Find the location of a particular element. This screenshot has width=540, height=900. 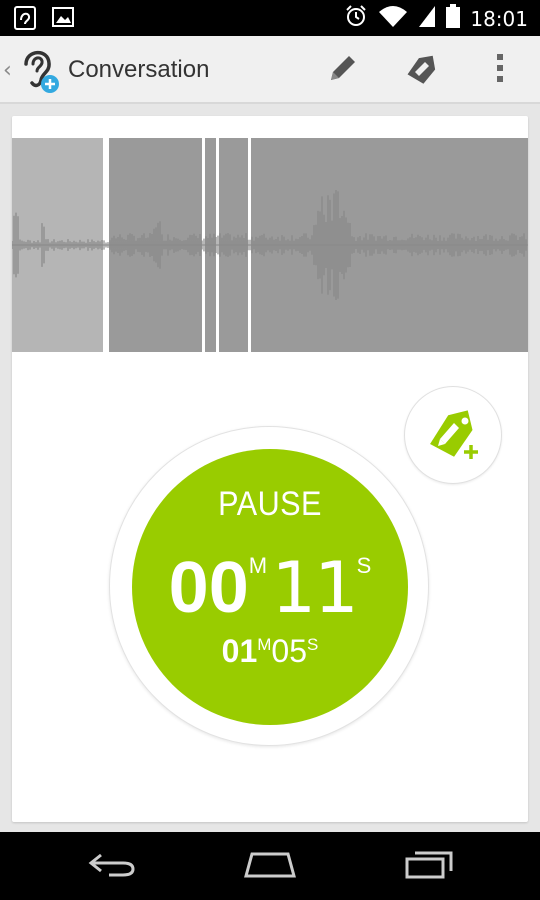

elapsed-time: 00M 11S is located at coordinates (270, 588).